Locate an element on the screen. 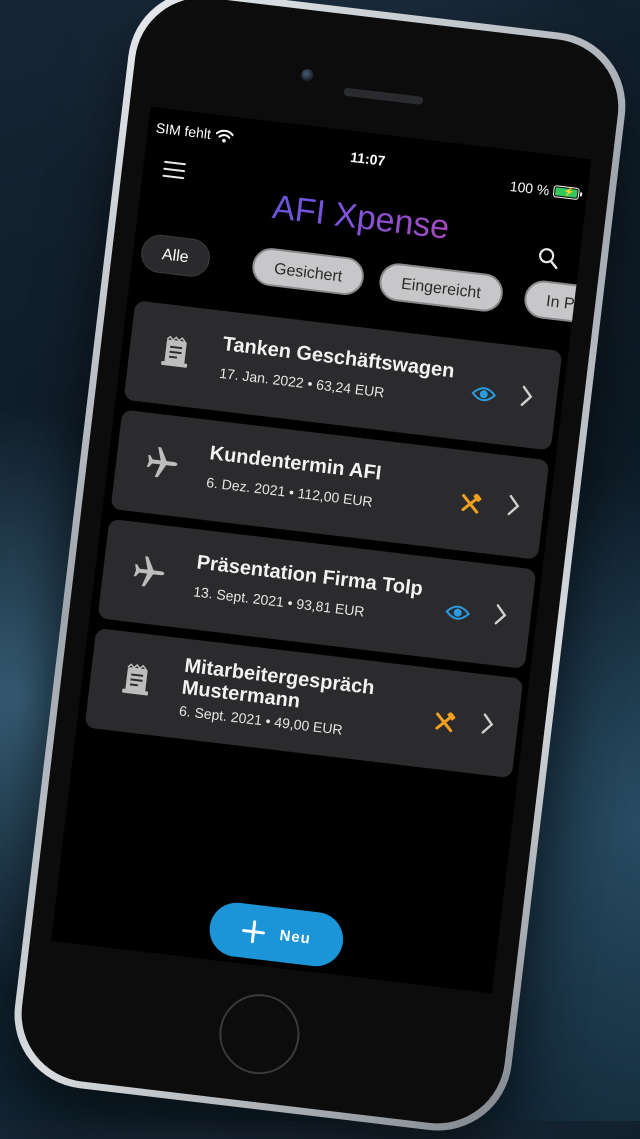  charging-bolt-icon: ⚡ is located at coordinates (569, 192).